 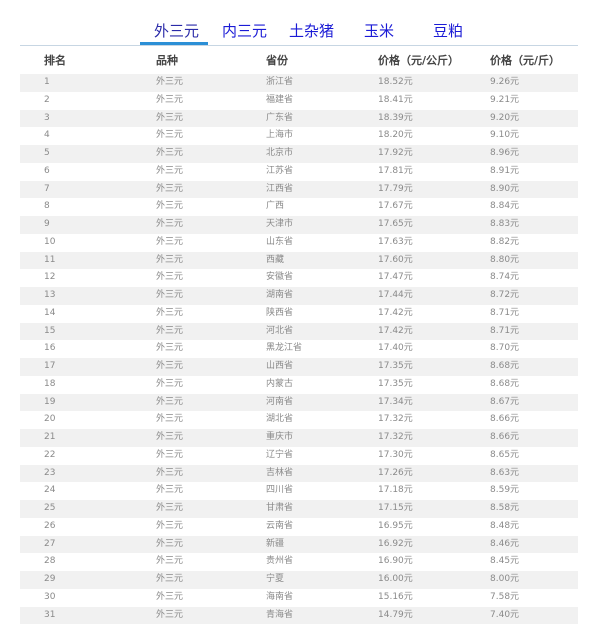 I want to click on province-cell: 河南省, so click(x=280, y=401).